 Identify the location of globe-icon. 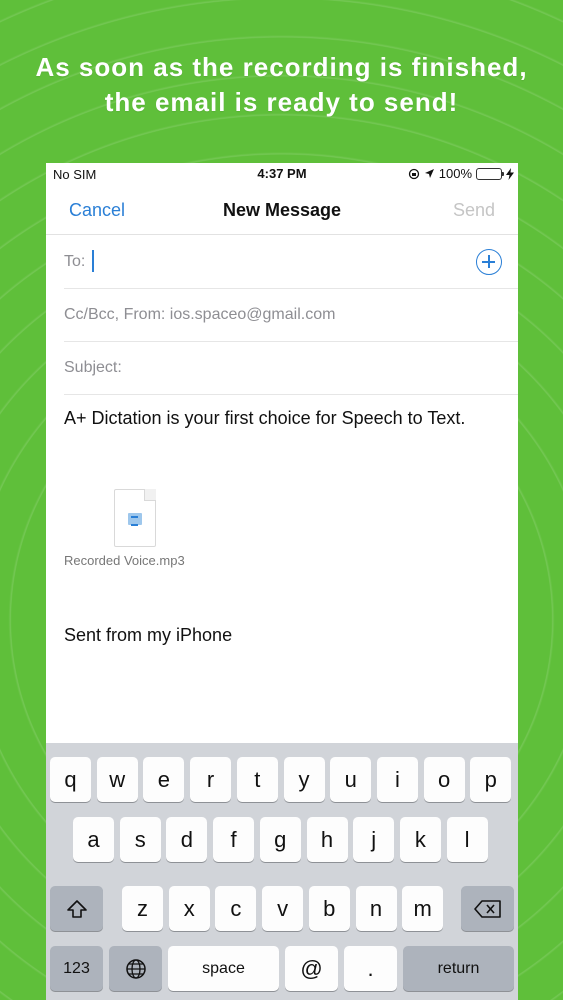
(135, 968).